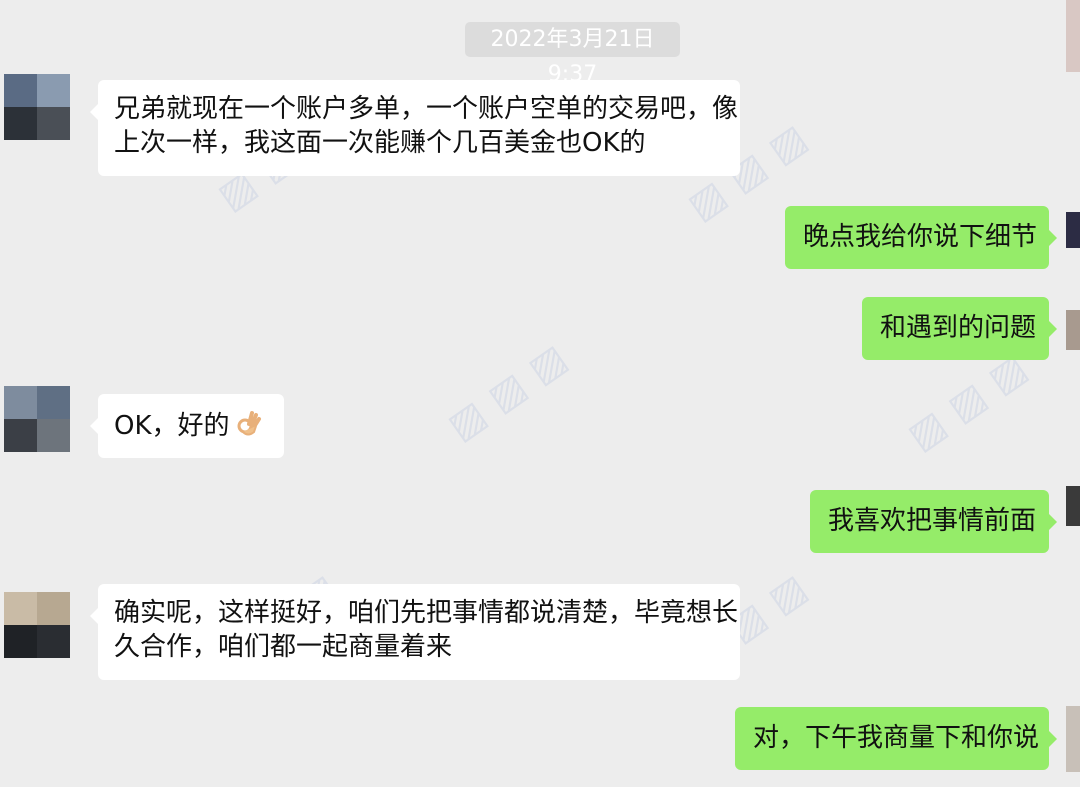 Image resolution: width=1080 pixels, height=787 pixels. I want to click on message-timestamp: 2022年3月21日 9:37, so click(572, 54).